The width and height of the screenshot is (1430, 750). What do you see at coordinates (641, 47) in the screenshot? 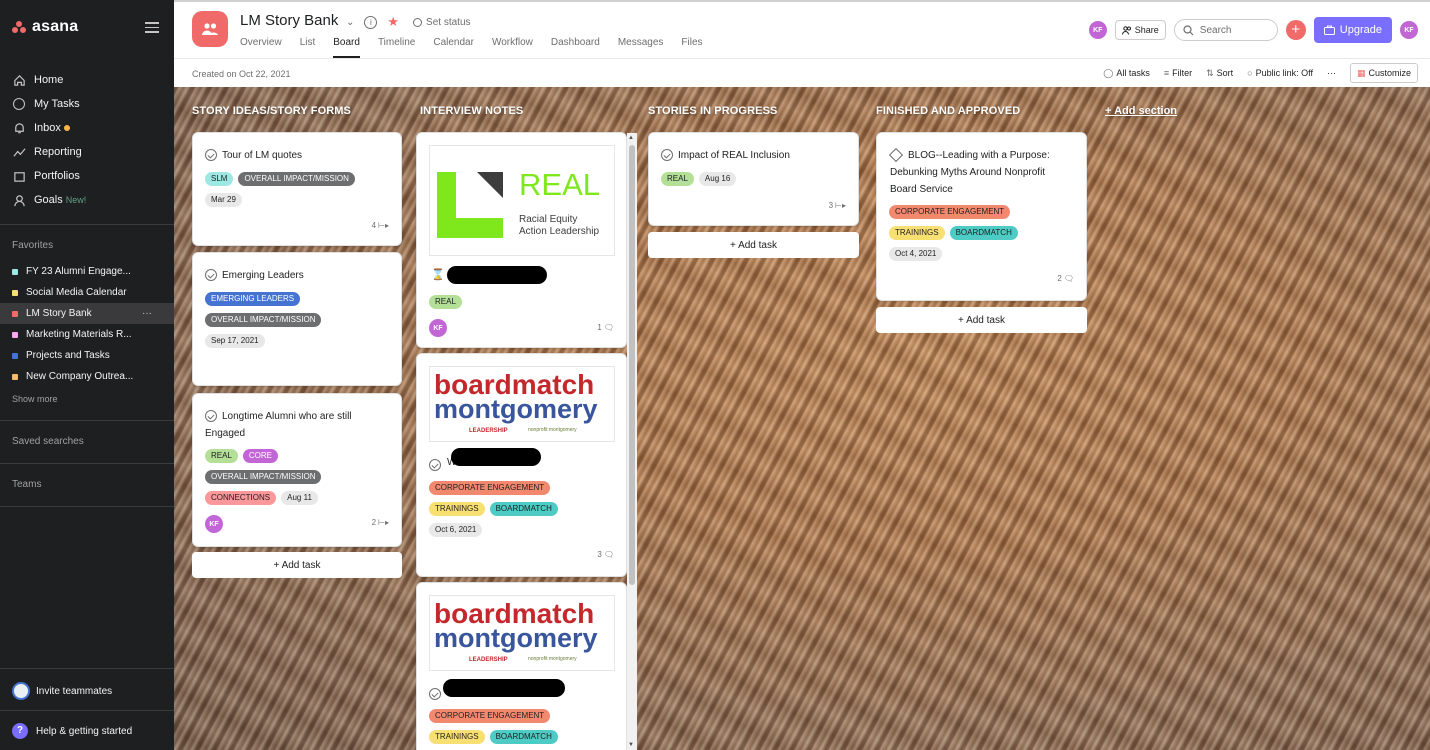
I see `tab-messages: Messages` at bounding box center [641, 47].